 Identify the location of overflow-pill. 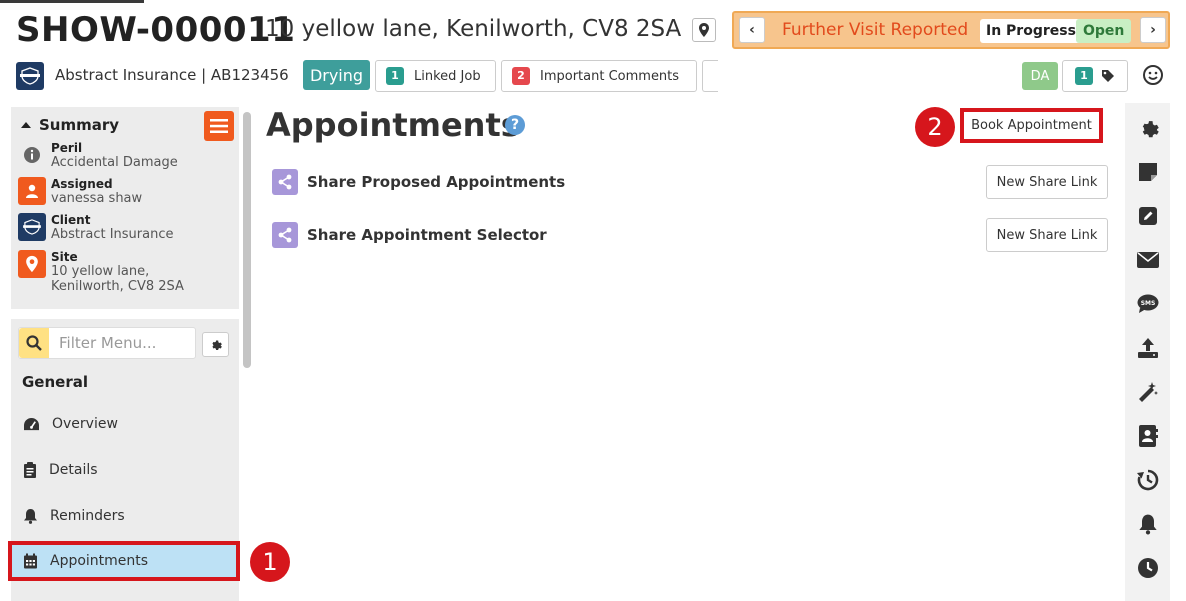
(710, 76).